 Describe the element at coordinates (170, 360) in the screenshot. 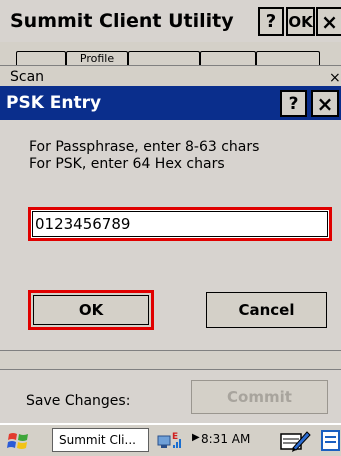

I see `app-bottom-strip` at that location.